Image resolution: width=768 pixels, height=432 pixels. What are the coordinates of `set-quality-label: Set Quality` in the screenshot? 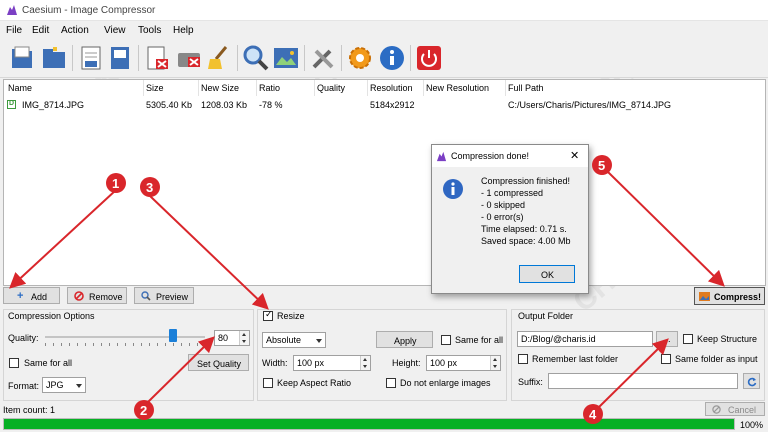 It's located at (219, 364).